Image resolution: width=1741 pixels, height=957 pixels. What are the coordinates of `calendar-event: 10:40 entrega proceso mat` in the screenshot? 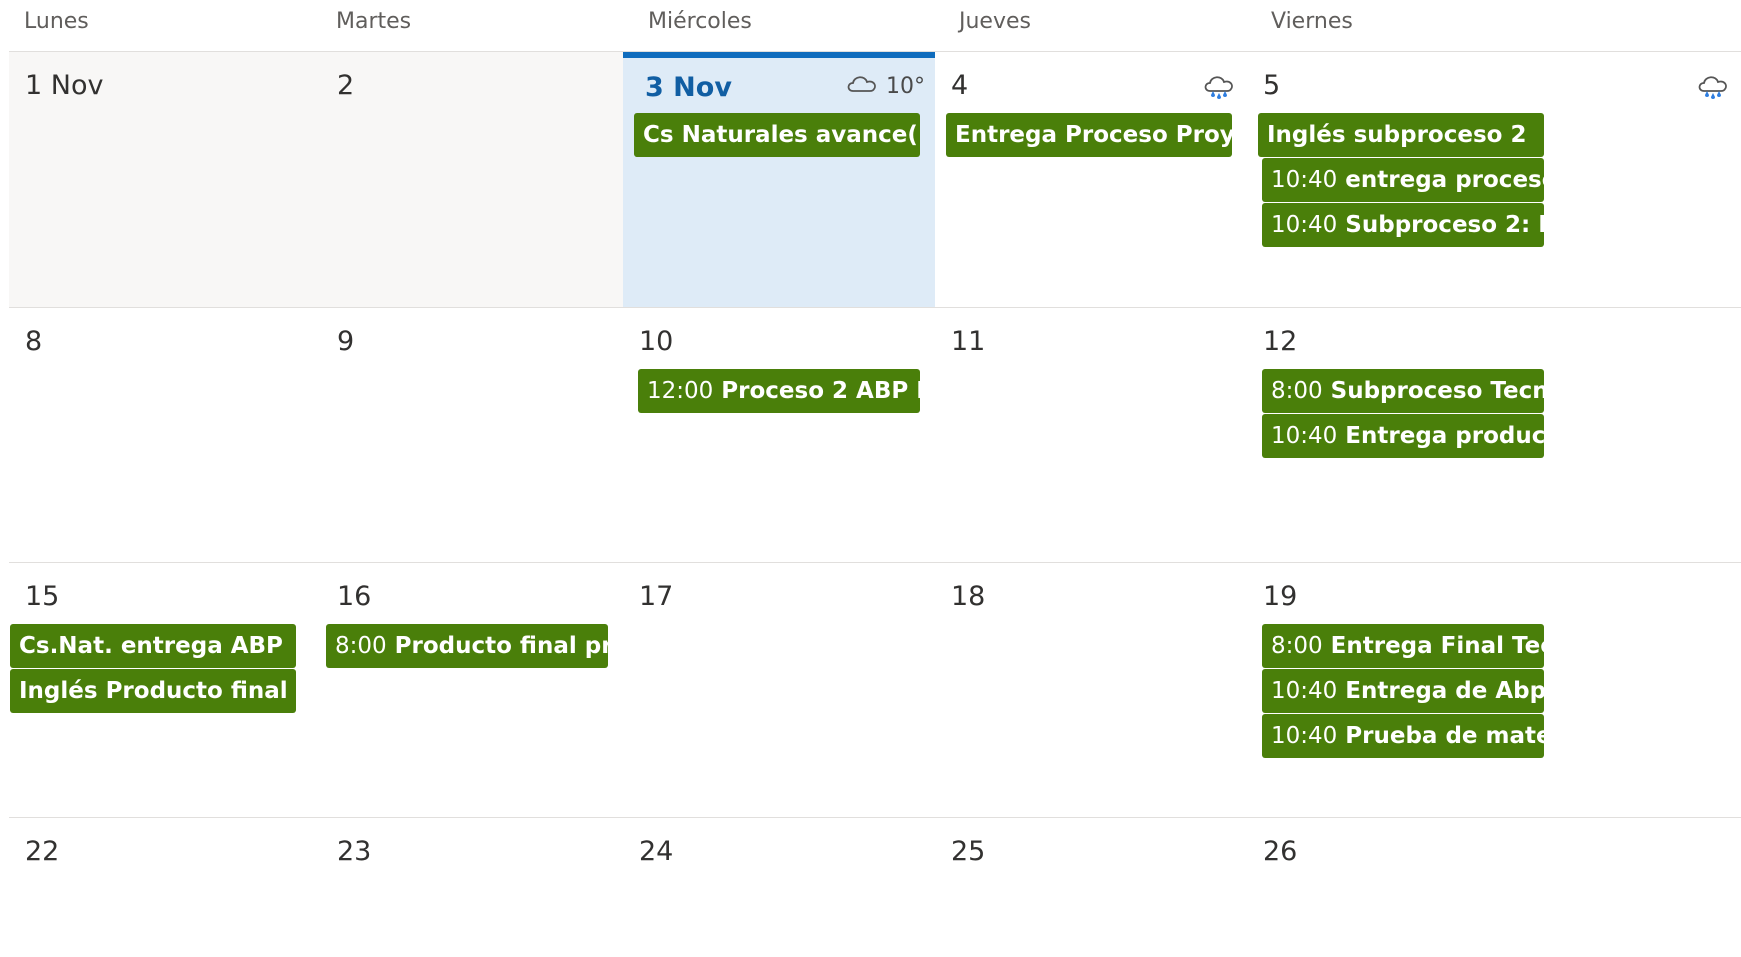 It's located at (1403, 180).